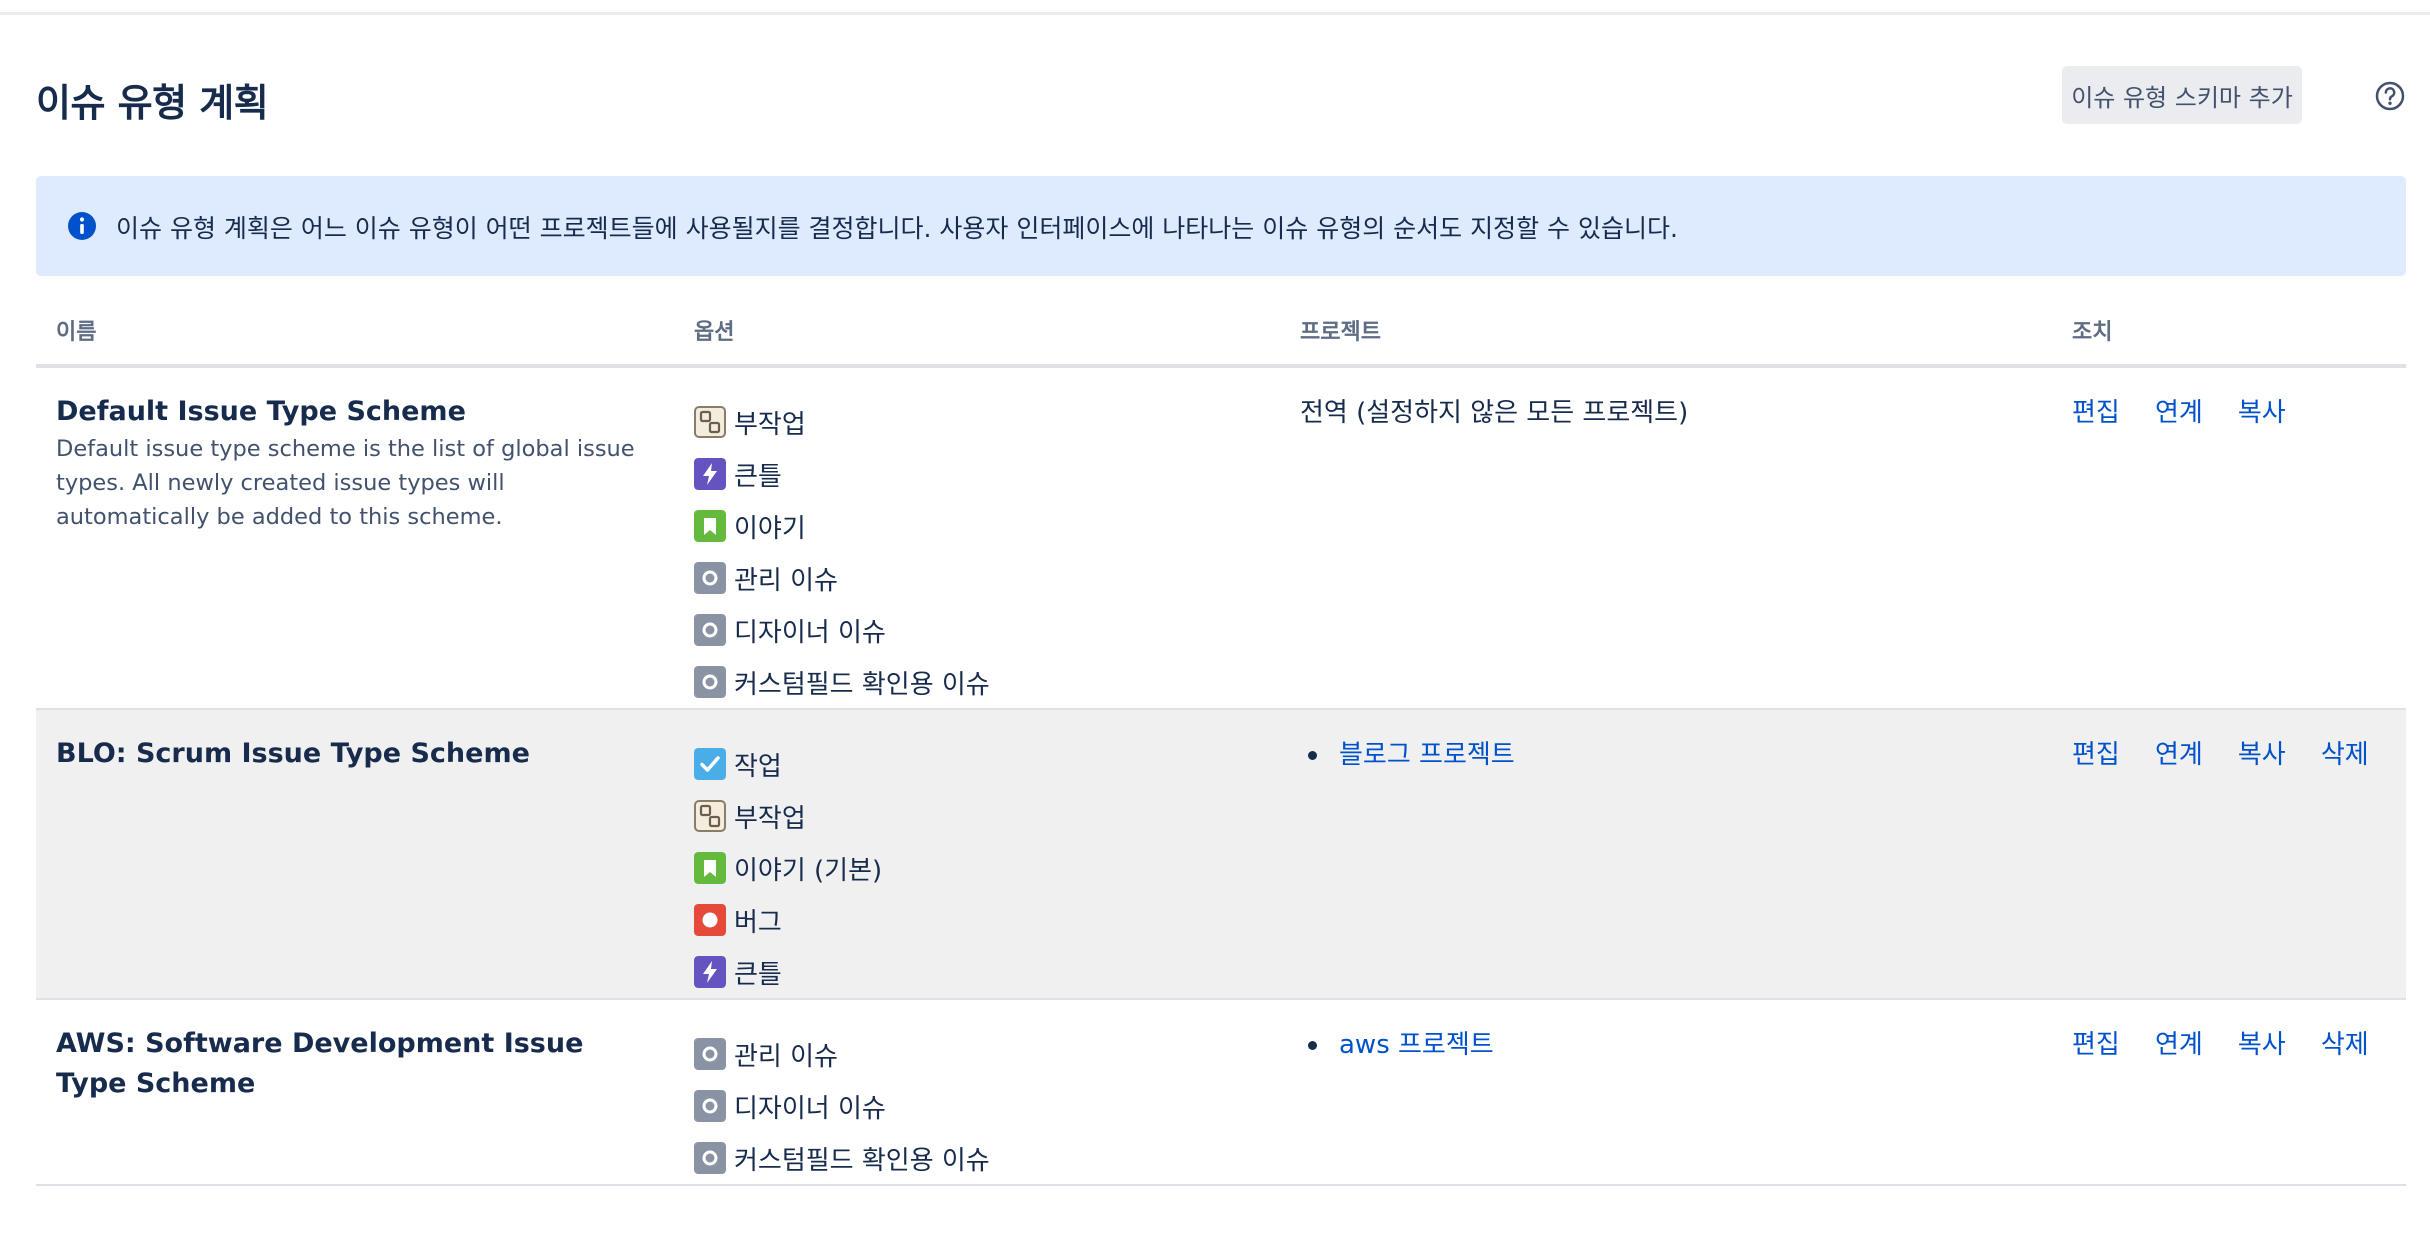  I want to click on scheme-name: Default Issue Type Scheme, so click(261, 411).